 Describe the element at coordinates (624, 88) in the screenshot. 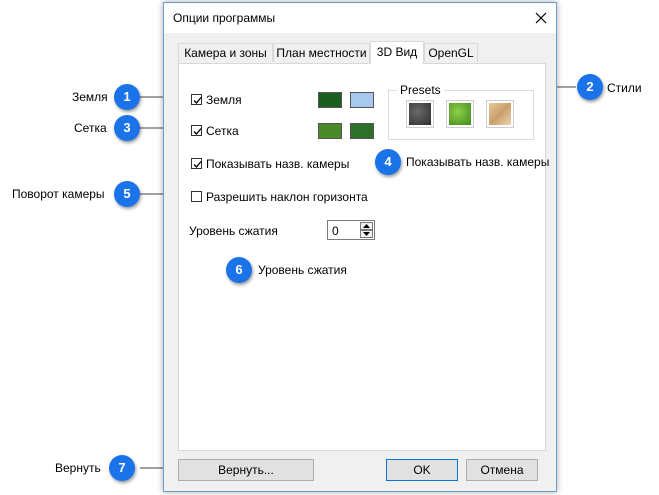

I see `callout-text-2: Стили` at that location.